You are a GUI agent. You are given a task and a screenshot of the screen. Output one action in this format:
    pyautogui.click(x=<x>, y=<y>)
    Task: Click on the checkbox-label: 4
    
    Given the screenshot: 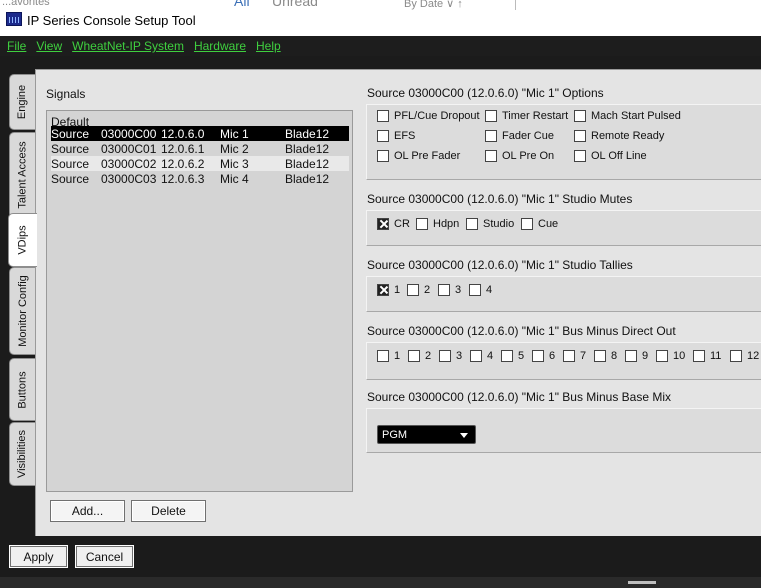 What is the action you would take?
    pyautogui.click(x=490, y=356)
    